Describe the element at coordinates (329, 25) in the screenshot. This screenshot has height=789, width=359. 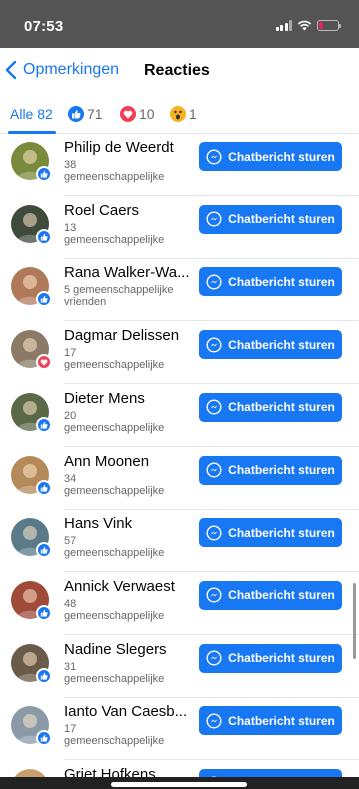
I see `battery-icon` at that location.